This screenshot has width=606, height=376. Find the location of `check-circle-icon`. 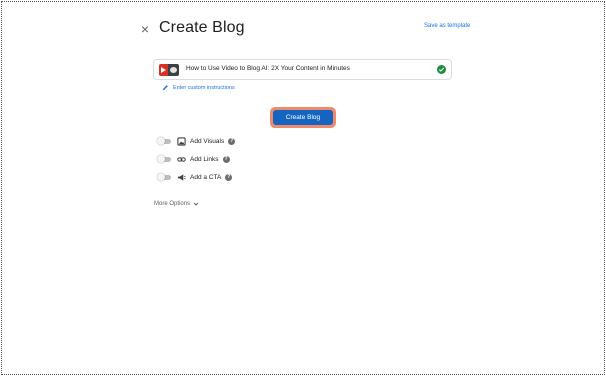

check-circle-icon is located at coordinates (441, 69).